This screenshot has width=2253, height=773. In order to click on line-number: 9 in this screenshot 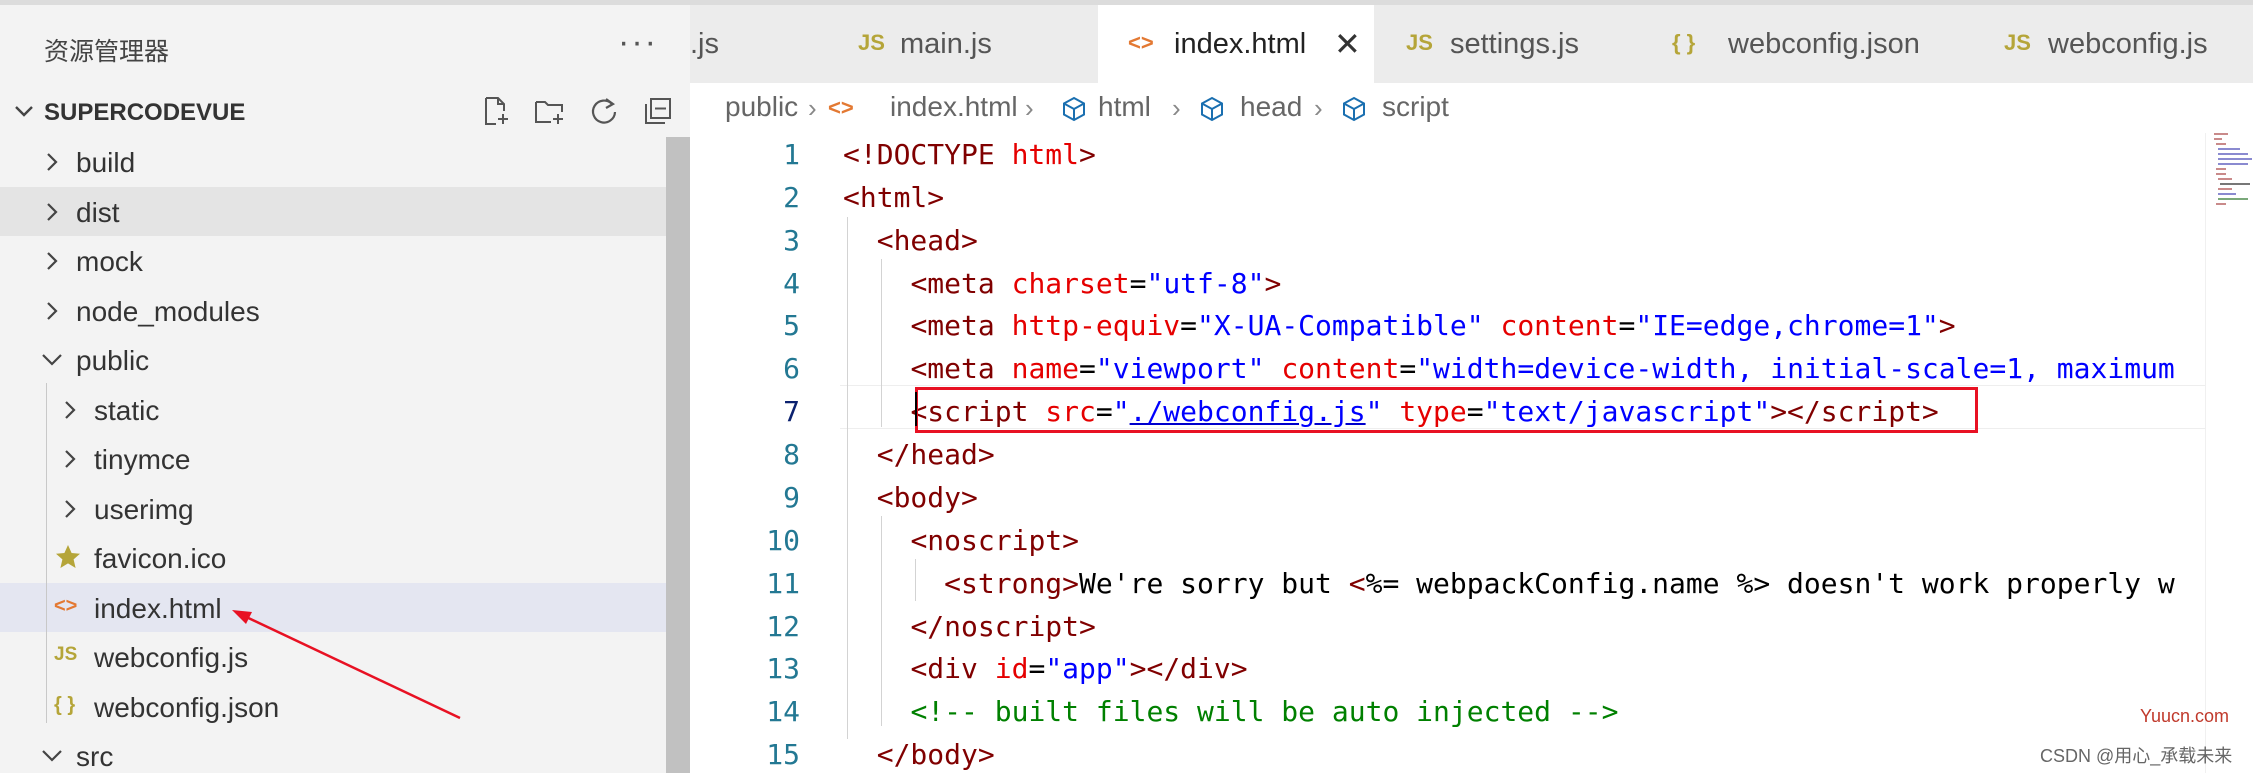, I will do `click(791, 497)`.